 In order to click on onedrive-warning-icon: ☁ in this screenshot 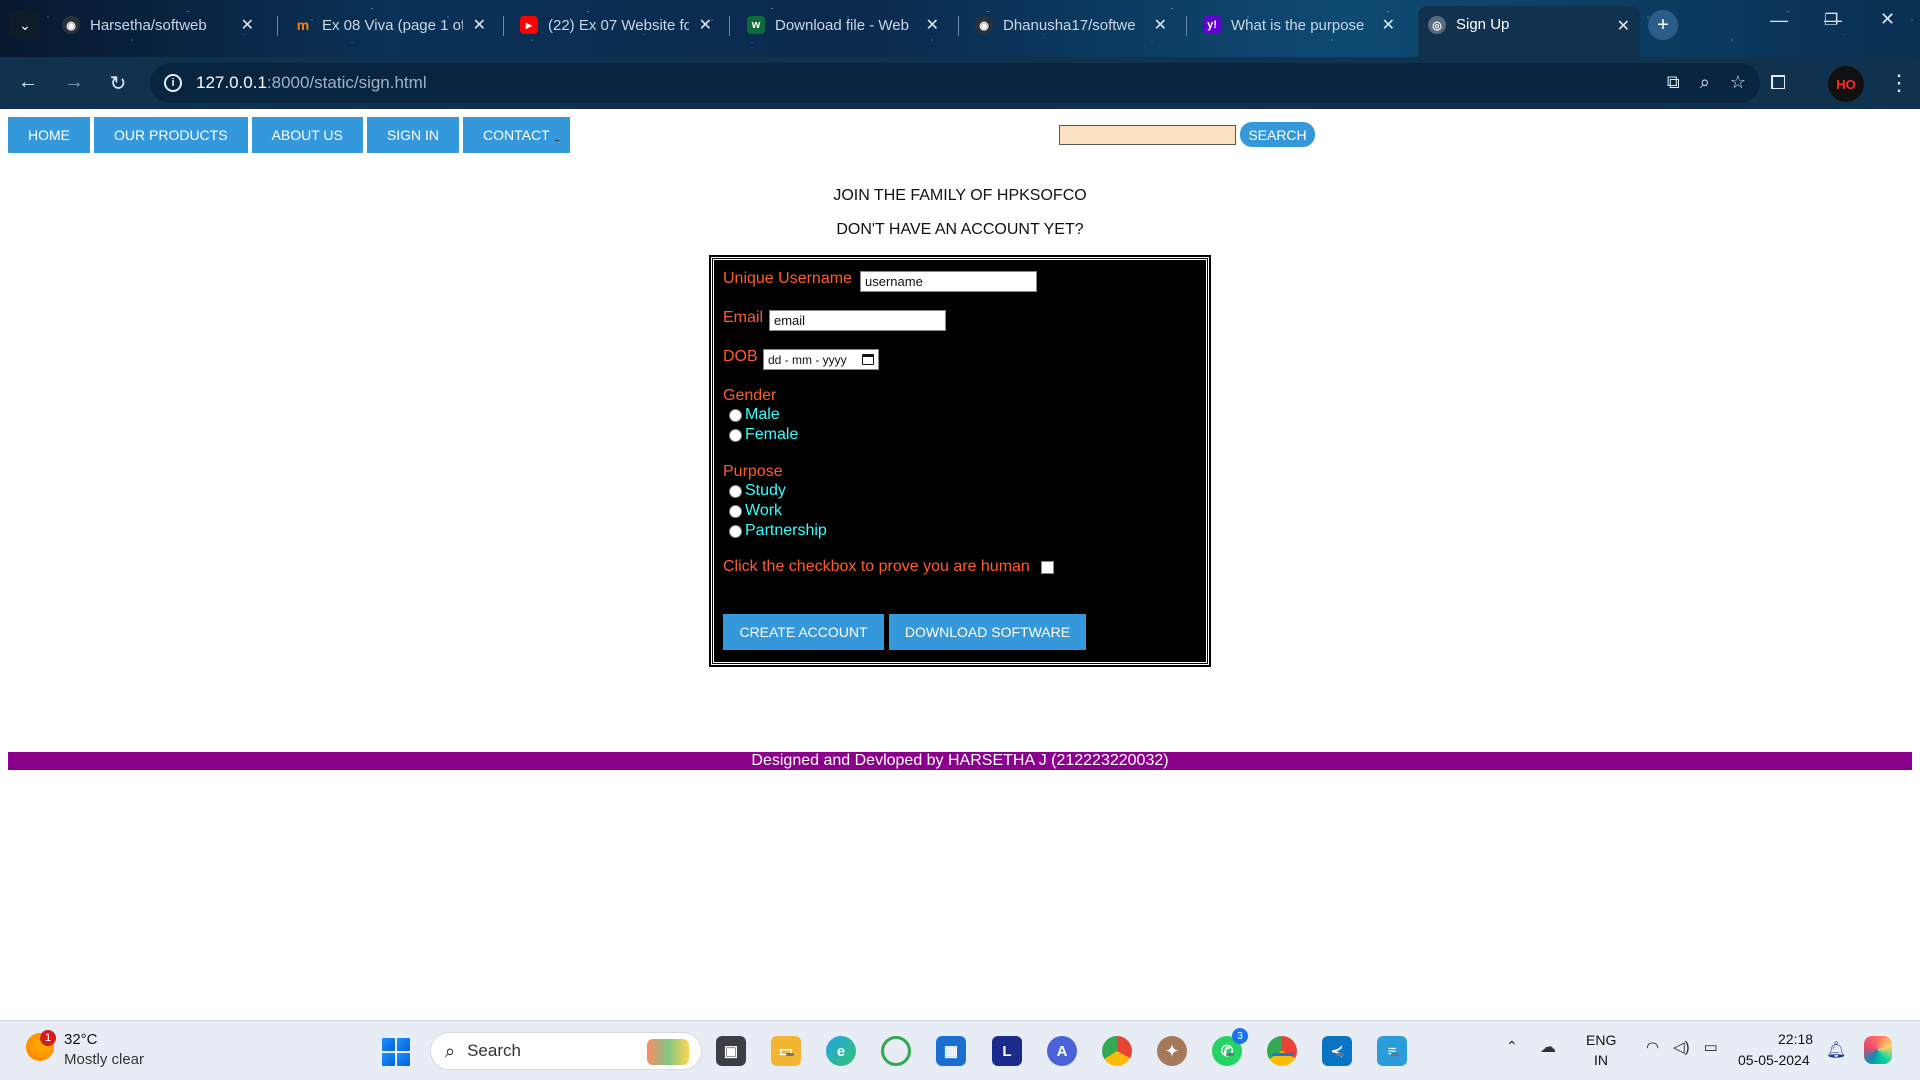, I will do `click(1548, 1047)`.